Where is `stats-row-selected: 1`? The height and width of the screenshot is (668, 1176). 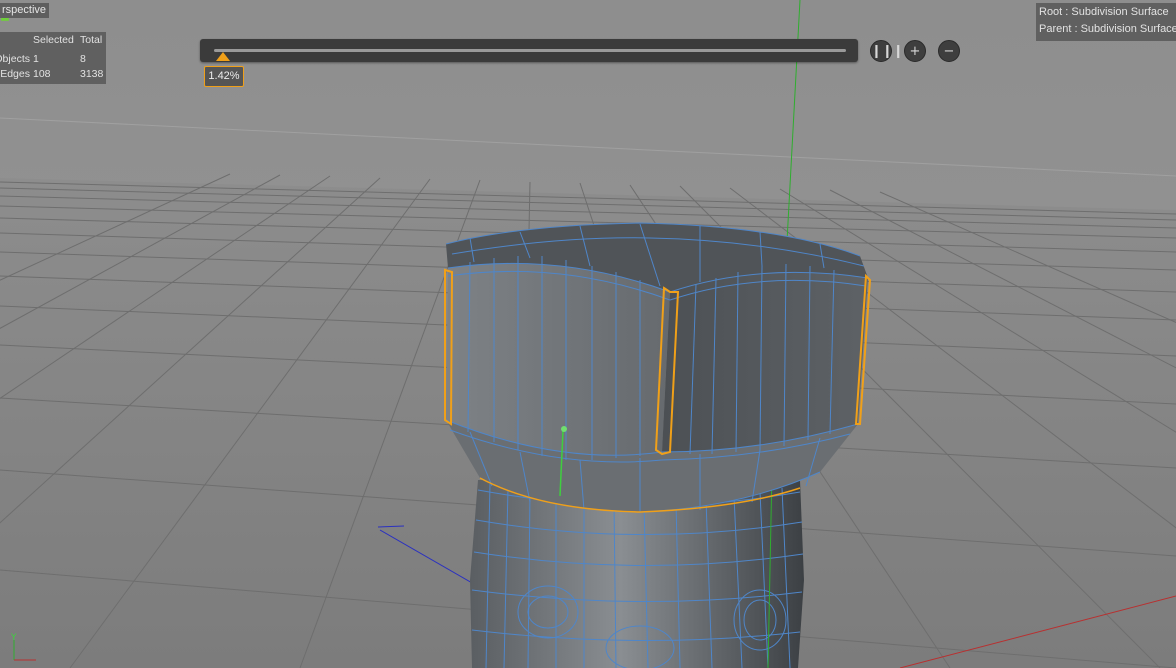 stats-row-selected: 1 is located at coordinates (36, 59).